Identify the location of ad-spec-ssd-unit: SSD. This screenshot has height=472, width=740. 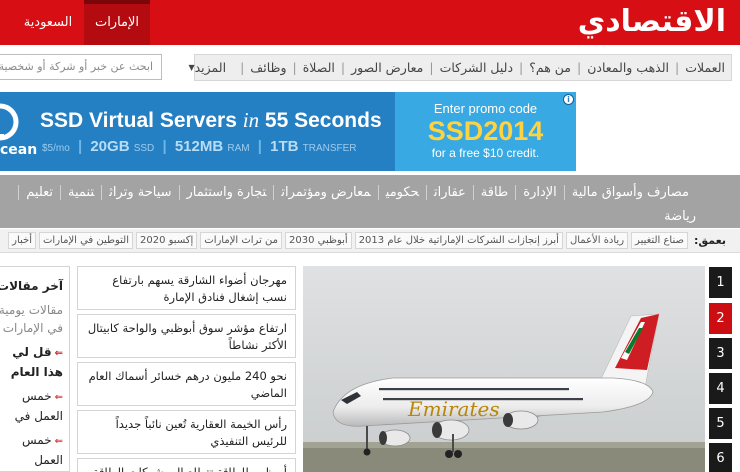
(144, 148).